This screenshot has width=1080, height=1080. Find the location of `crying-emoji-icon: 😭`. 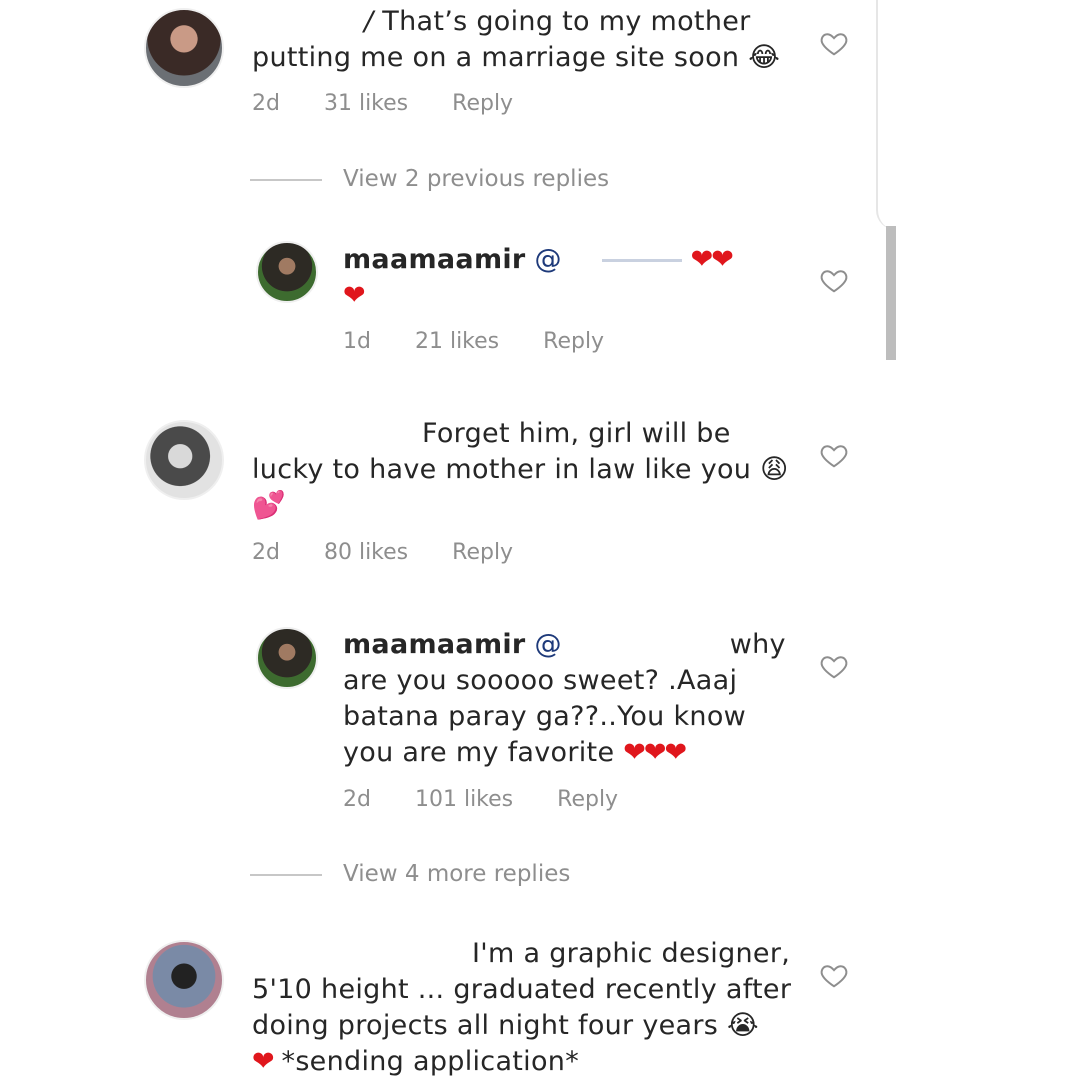

crying-emoji-icon: 😭 is located at coordinates (743, 1025).